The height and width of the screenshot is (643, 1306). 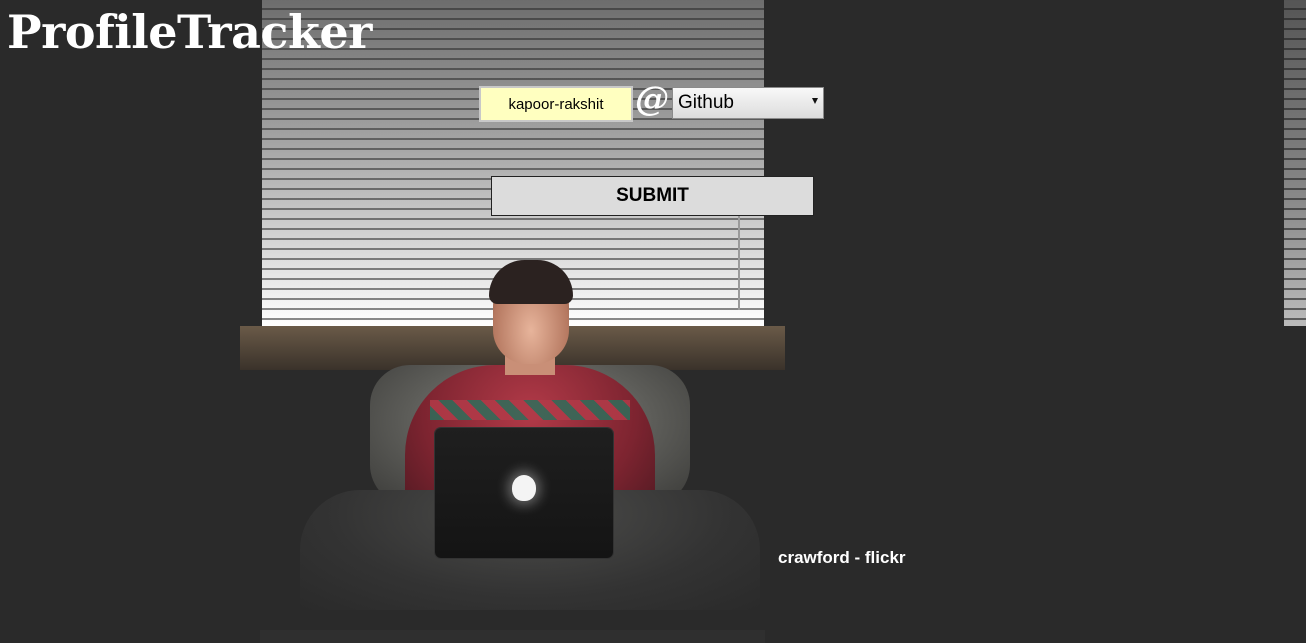 What do you see at coordinates (739, 262) in the screenshot?
I see `blind-cord` at bounding box center [739, 262].